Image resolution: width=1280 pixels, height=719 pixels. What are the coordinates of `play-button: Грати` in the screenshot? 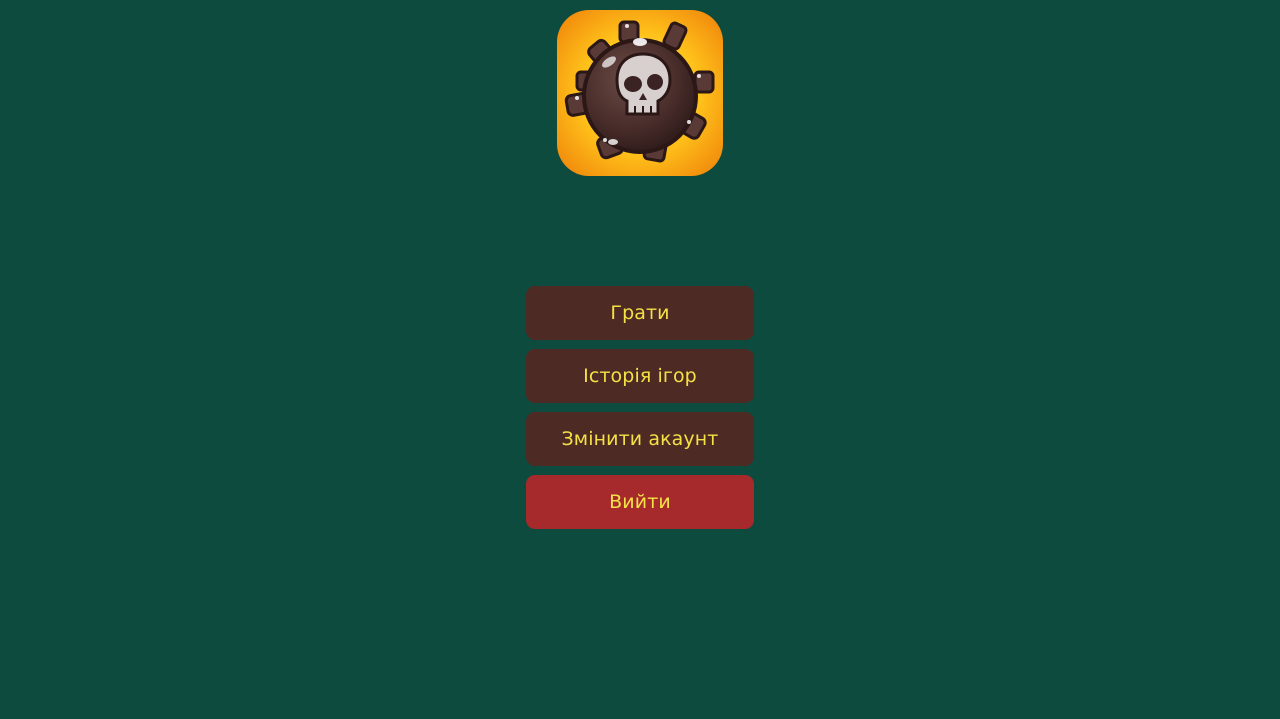 It's located at (640, 313).